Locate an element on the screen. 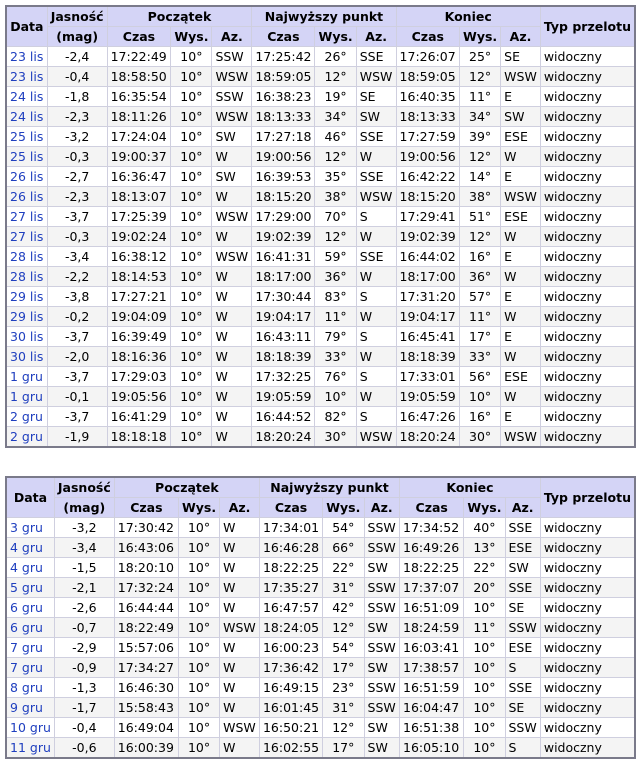 This screenshot has height=779, width=636. cell-start-time: 17:30:42 is located at coordinates (146, 527).